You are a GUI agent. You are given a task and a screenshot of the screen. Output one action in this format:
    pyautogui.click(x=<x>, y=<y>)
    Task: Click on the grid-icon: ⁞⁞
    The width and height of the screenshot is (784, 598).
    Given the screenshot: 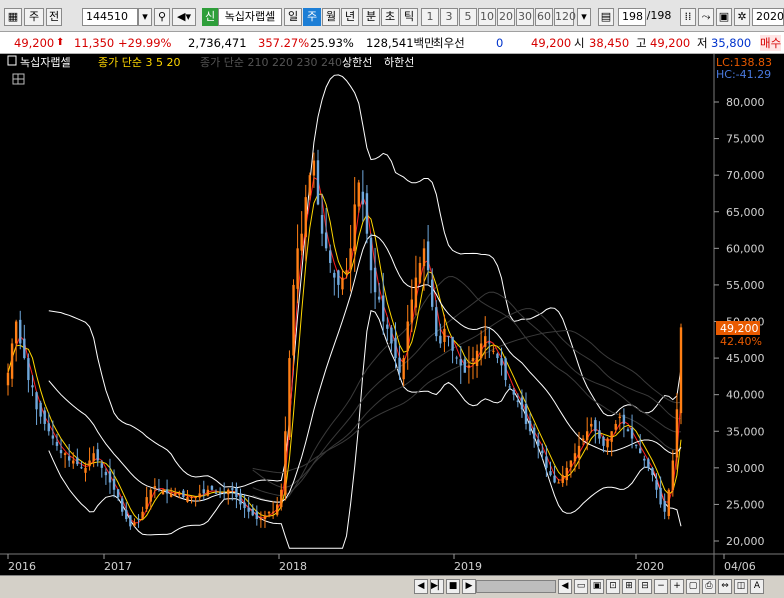 What is the action you would take?
    pyautogui.click(x=688, y=17)
    